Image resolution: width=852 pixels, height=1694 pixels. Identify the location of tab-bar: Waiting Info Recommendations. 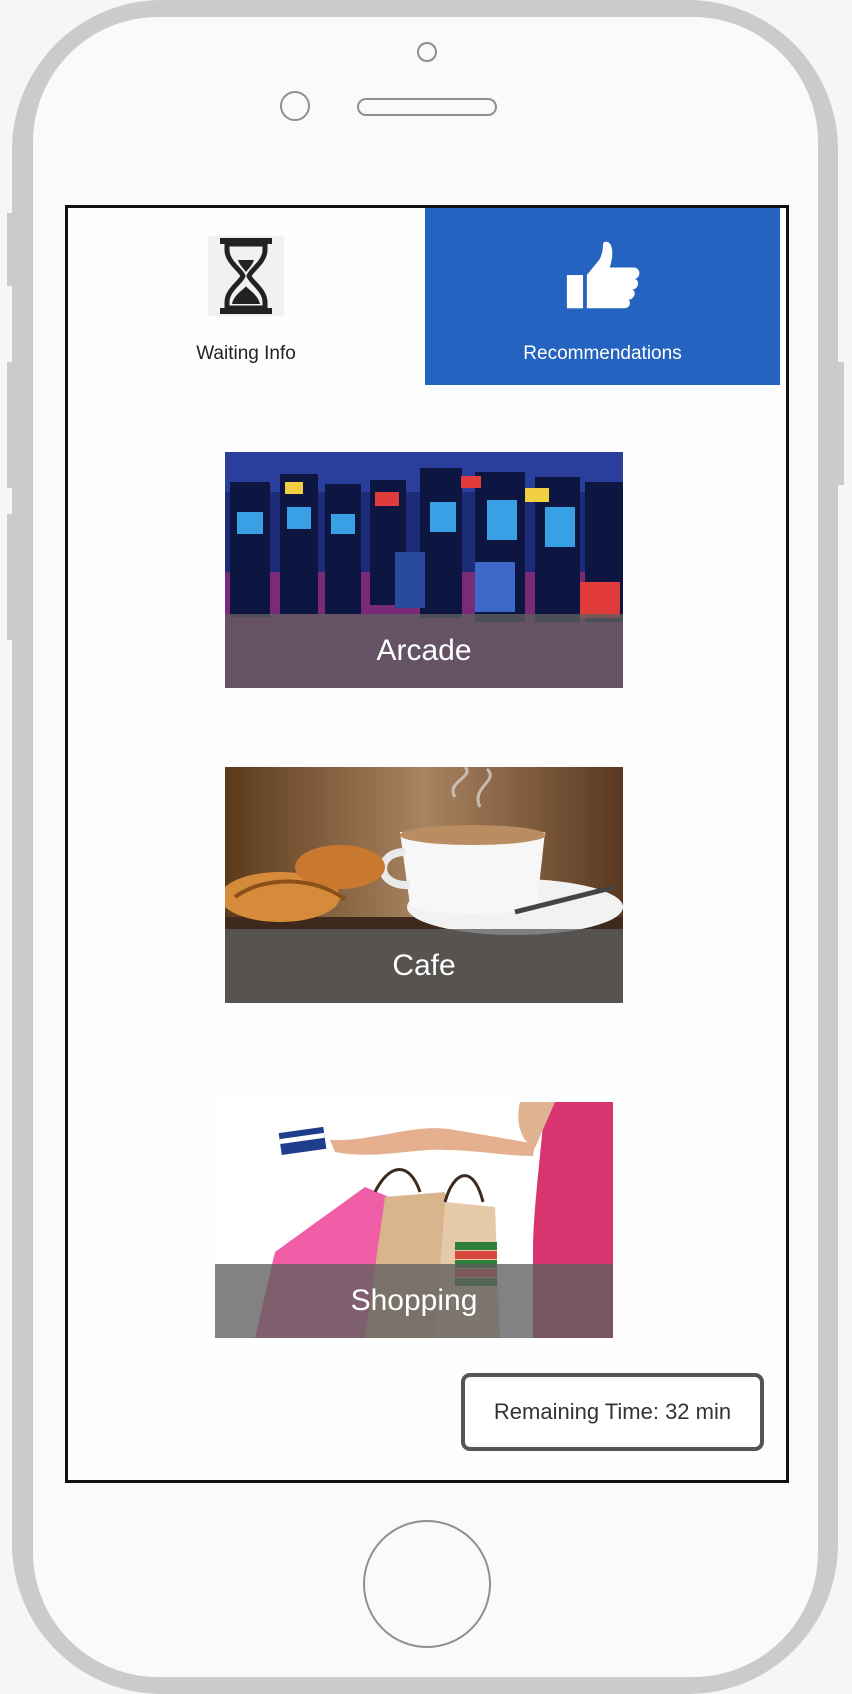
(427, 296).